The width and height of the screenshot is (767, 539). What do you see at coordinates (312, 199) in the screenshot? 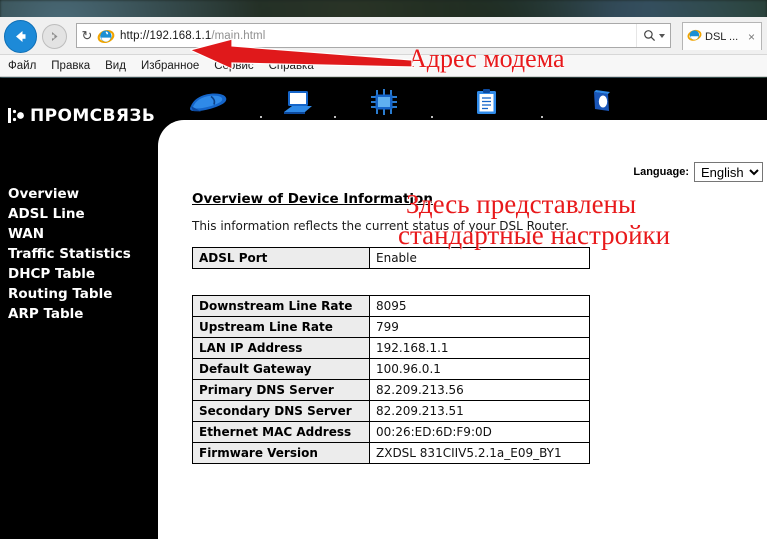
I see `page-title: Overview of Device Information` at bounding box center [312, 199].